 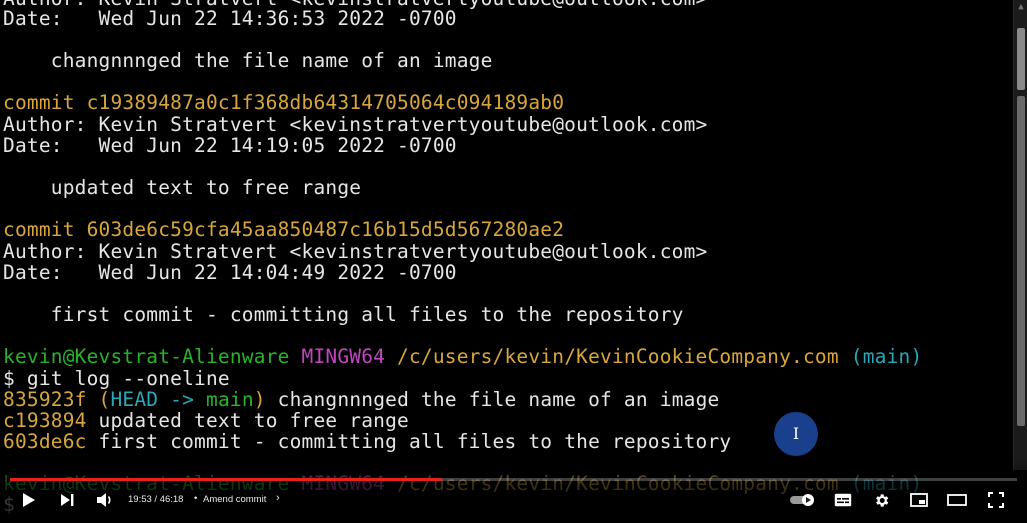 I want to click on terminal-line: c193894 updated text to free range, so click(x=206, y=421).